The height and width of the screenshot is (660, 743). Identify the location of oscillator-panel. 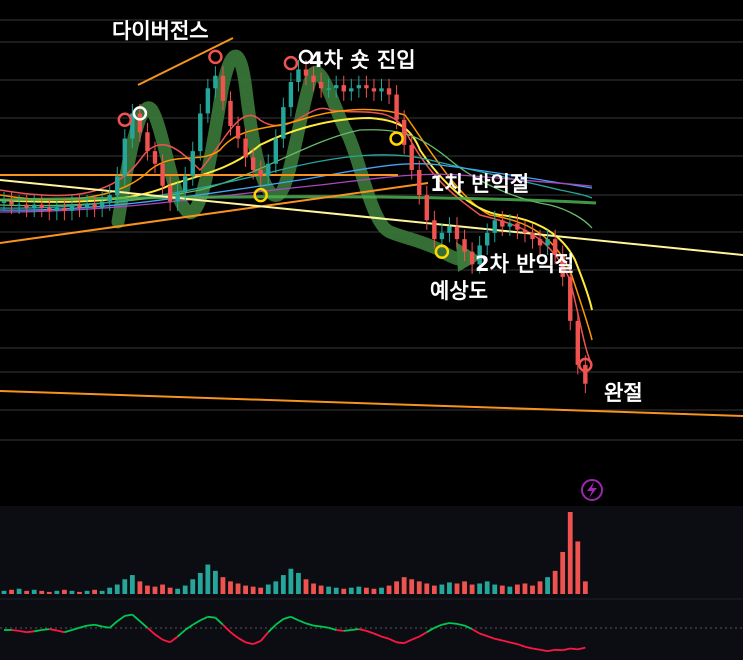
(371, 630).